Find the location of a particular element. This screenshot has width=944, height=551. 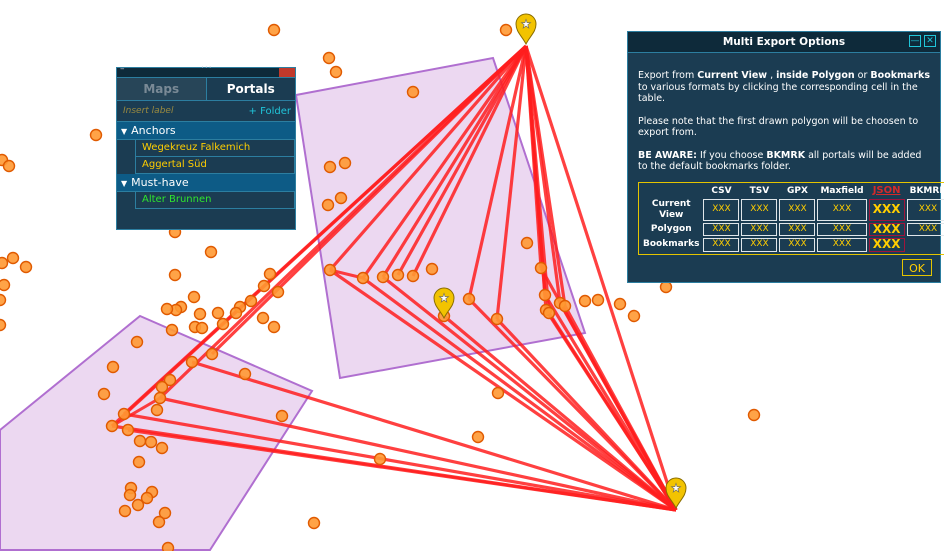

close-icon: ✕ is located at coordinates (930, 41).